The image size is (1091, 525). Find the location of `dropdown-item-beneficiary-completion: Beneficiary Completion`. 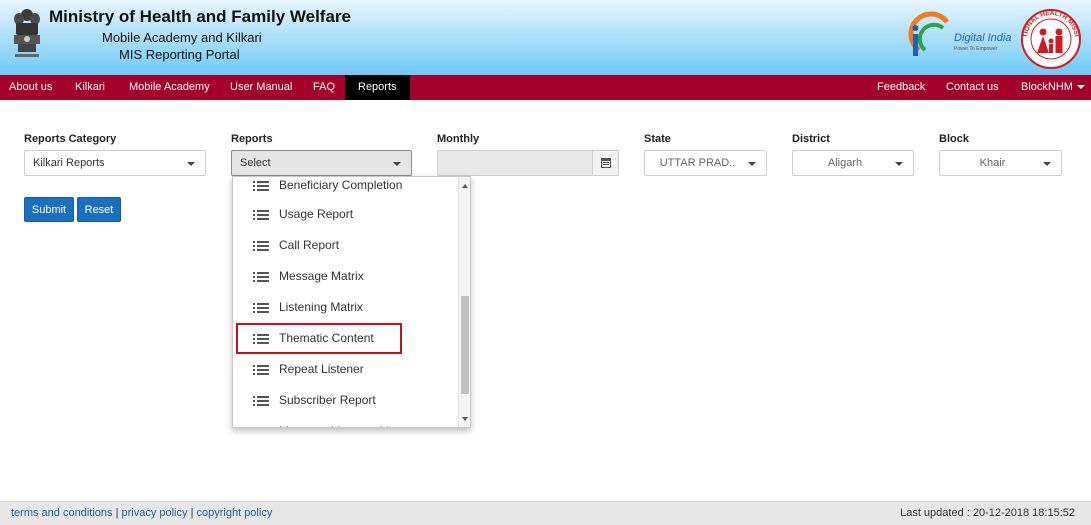

dropdown-item-beneficiary-completion: Beneficiary Completion is located at coordinates (346, 189).